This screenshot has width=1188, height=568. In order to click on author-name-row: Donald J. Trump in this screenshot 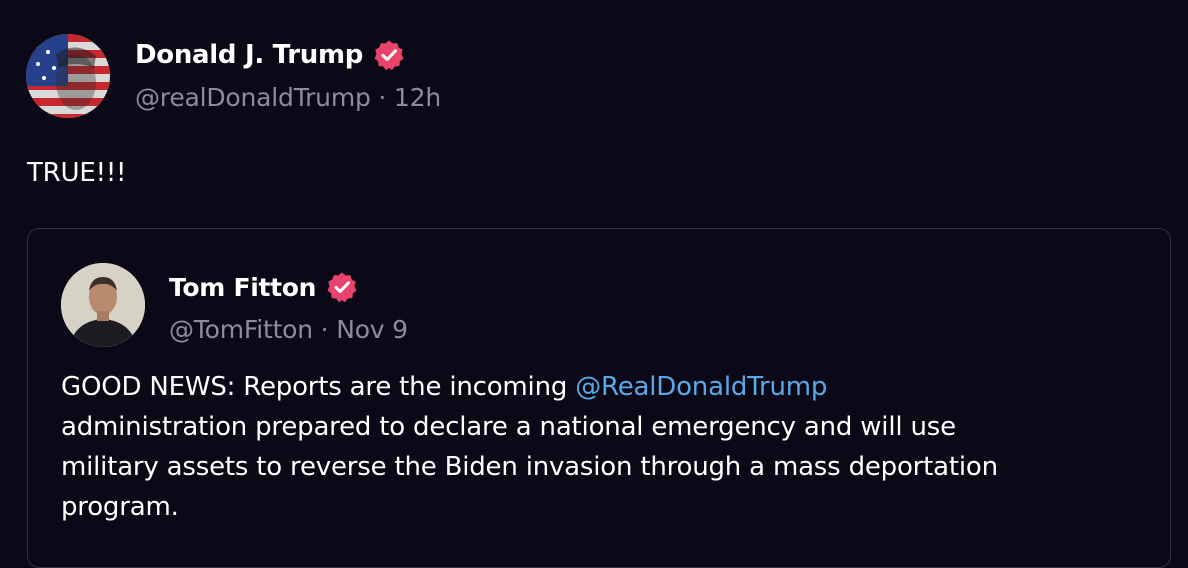, I will do `click(270, 55)`.